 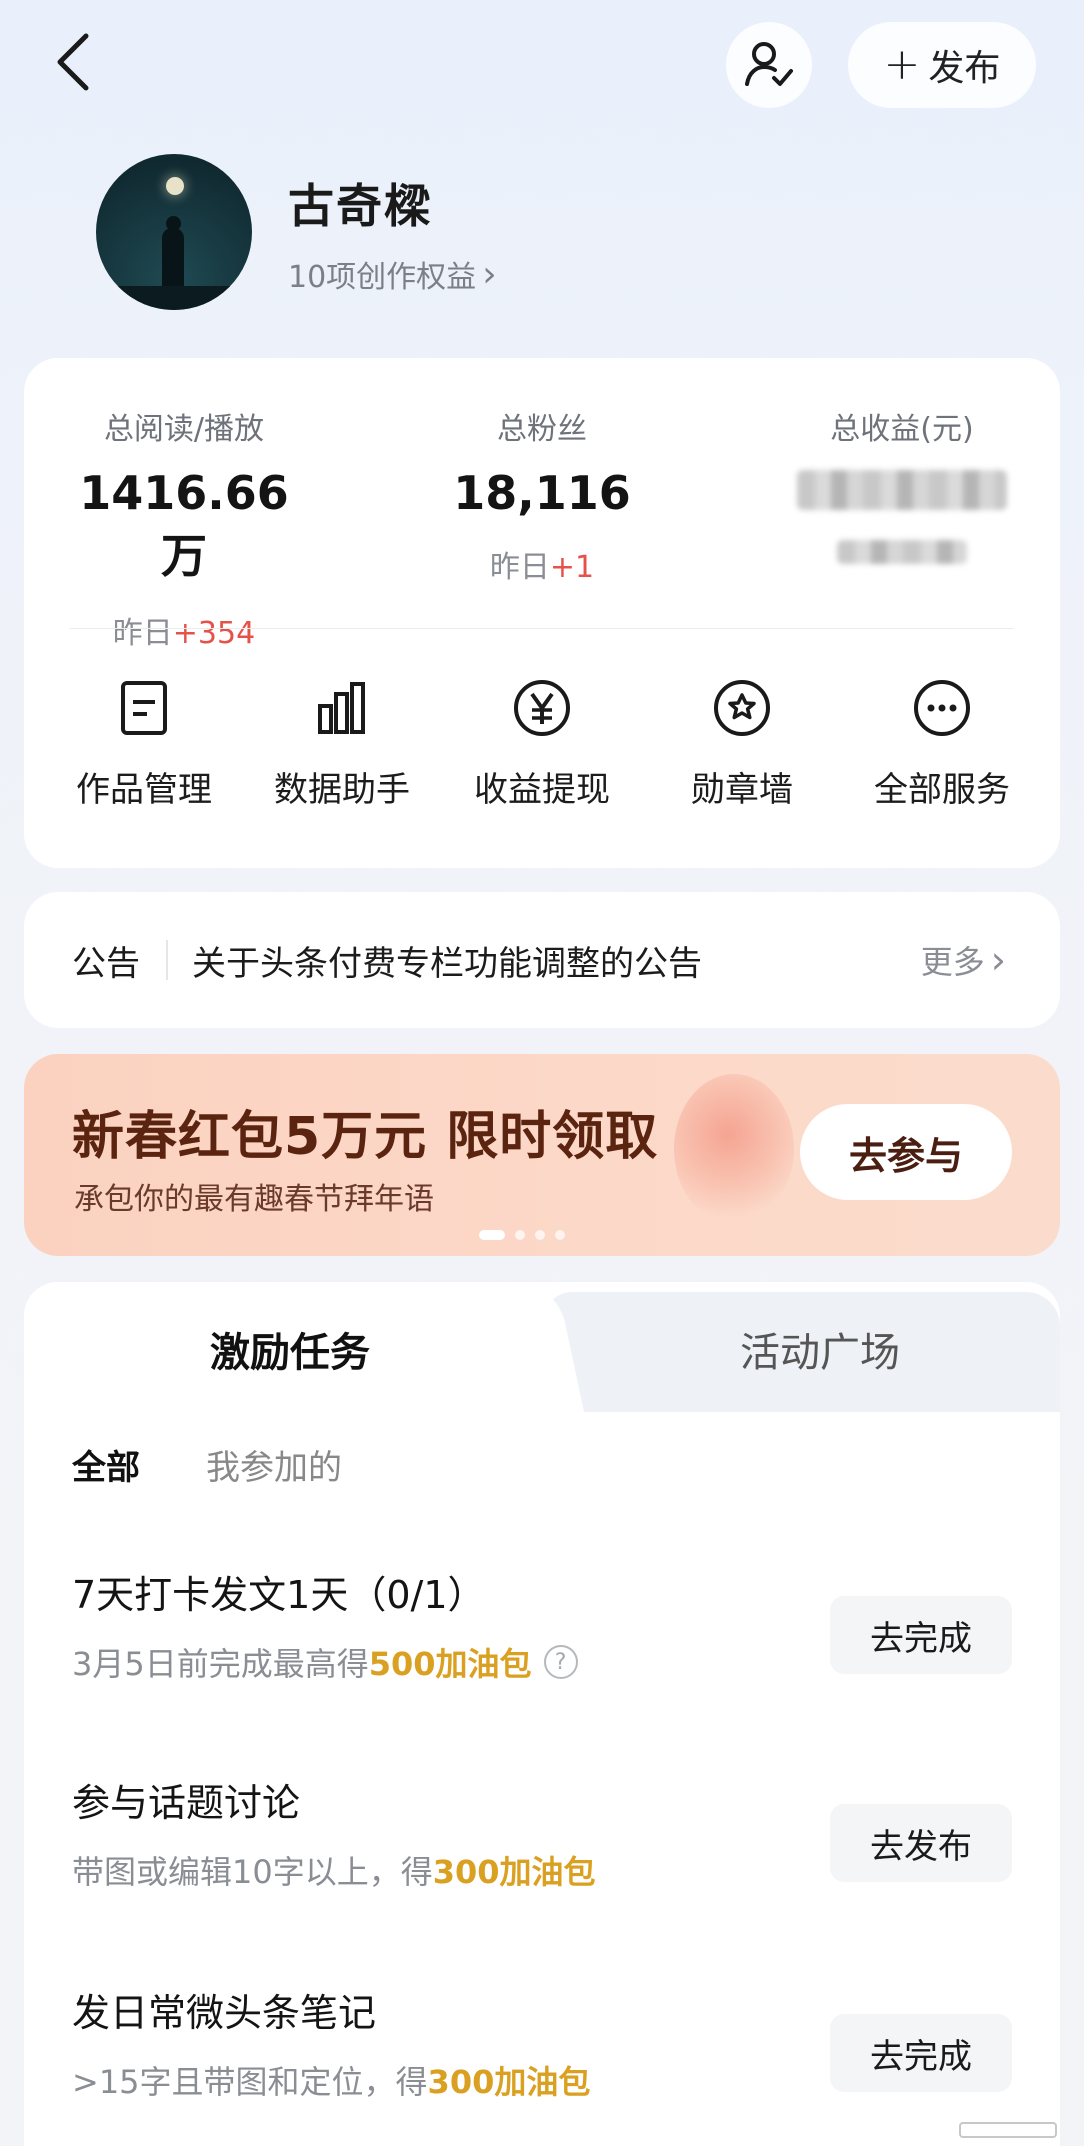 I want to click on yen-icon, so click(x=542, y=708).